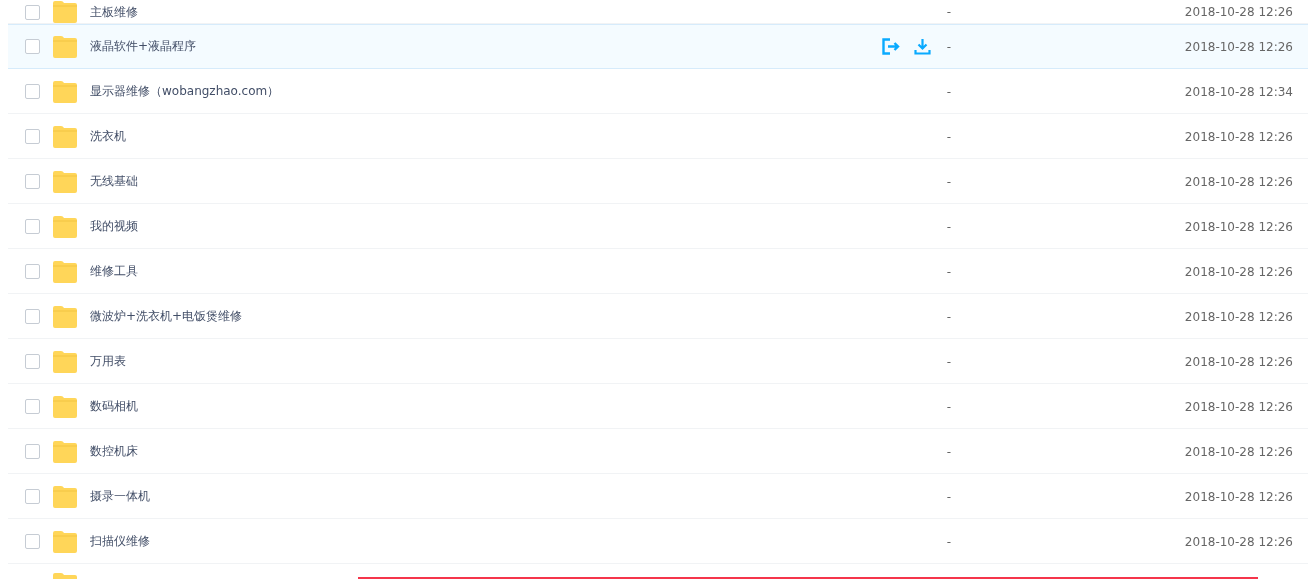 The height and width of the screenshot is (581, 1308). Describe the element at coordinates (485, 316) in the screenshot. I see `file-name: 微波炉+洗衣机+电饭煲维修` at that location.